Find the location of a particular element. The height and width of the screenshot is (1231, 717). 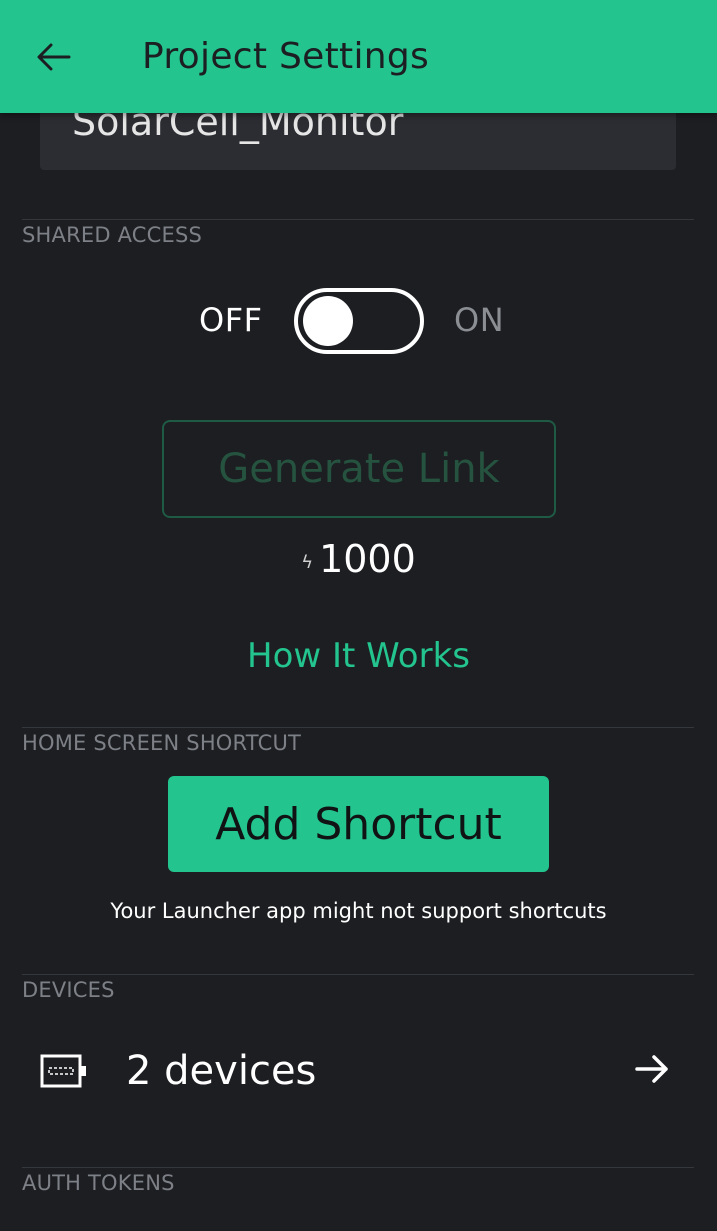

shared-access-toggle is located at coordinates (359, 321).